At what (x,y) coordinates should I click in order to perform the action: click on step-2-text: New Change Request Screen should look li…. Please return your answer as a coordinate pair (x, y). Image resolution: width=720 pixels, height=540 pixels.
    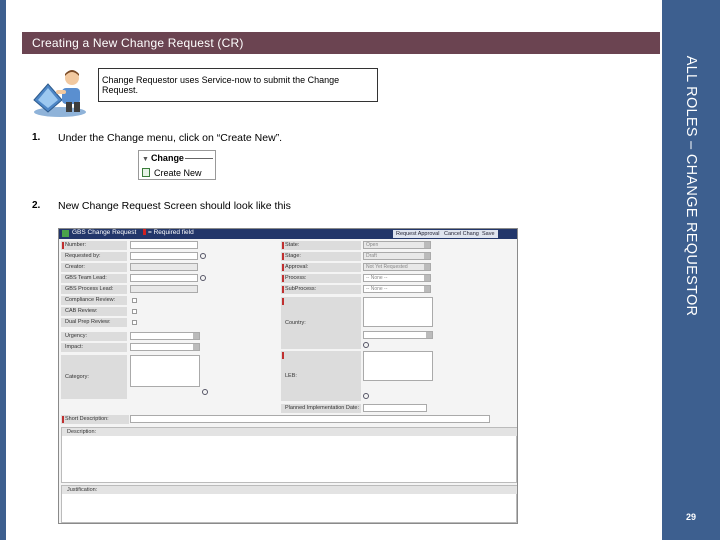
    Looking at the image, I should click on (174, 206).